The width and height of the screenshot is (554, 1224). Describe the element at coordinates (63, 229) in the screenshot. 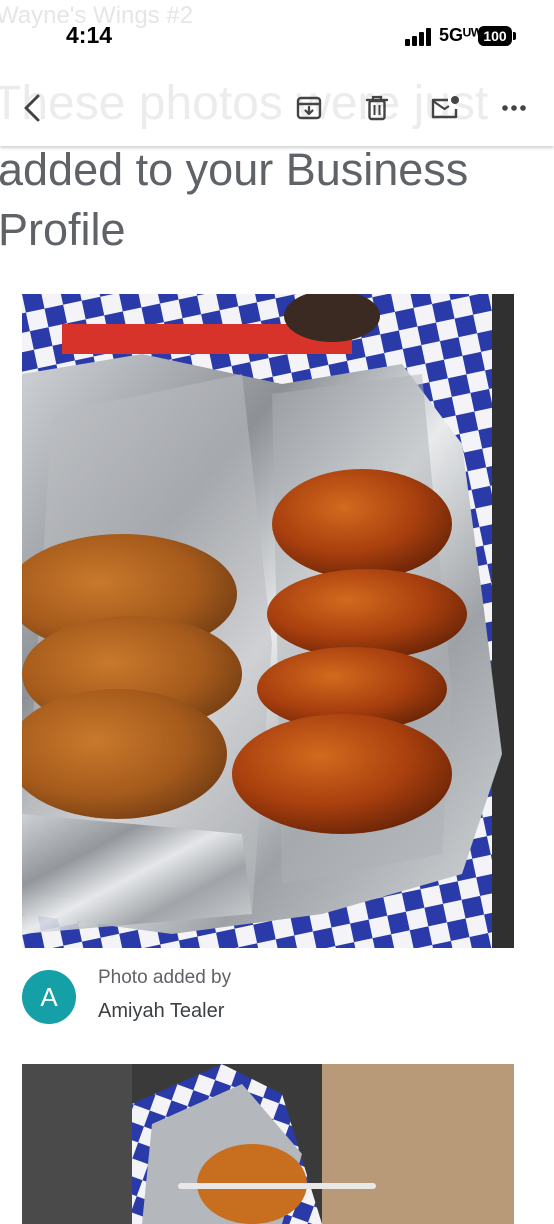

I see `subject-line-2: Profile` at that location.